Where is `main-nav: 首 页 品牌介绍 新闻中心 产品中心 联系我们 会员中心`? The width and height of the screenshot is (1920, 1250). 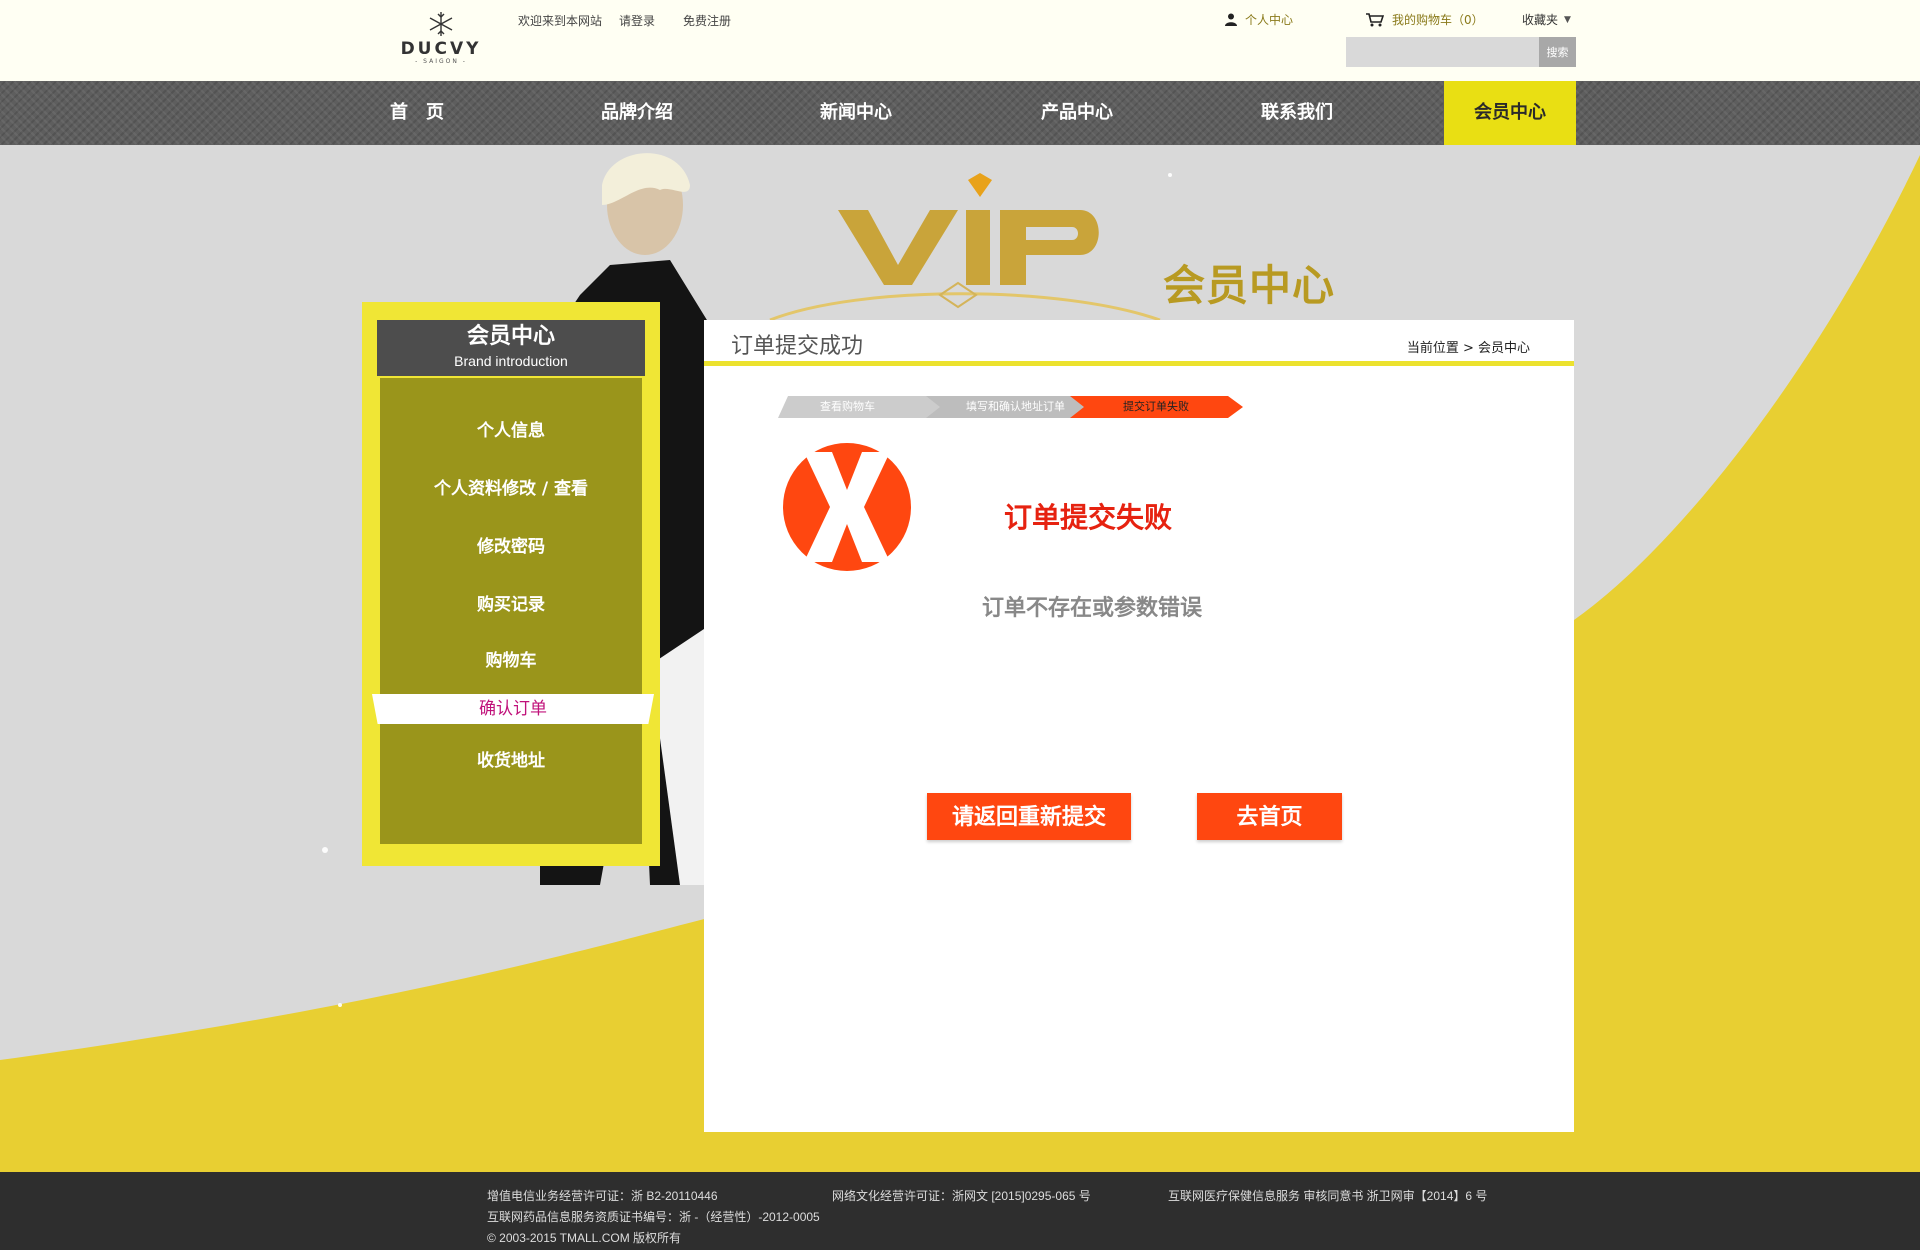
main-nav: 首 页 品牌介绍 新闻中心 产品中心 联系我们 会员中心 is located at coordinates (960, 113).